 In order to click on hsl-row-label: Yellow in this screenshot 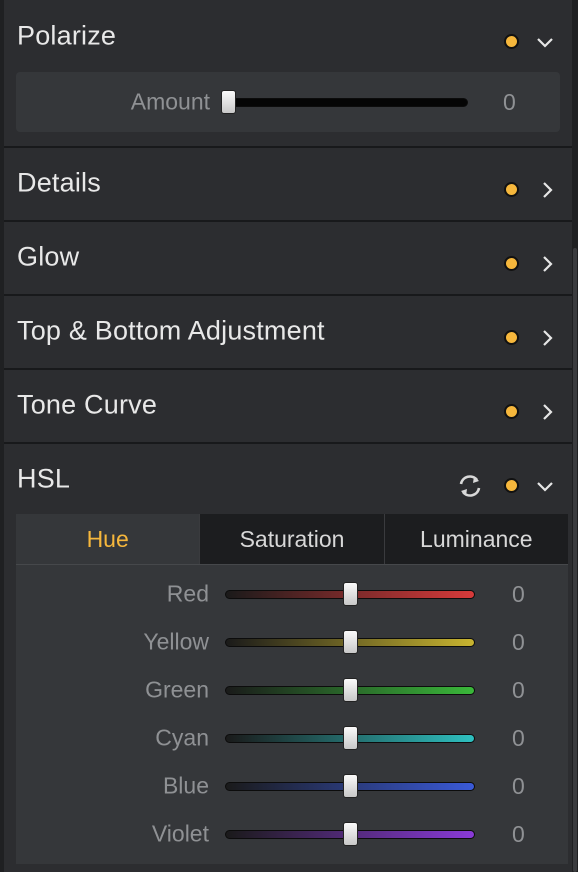, I will do `click(176, 641)`.